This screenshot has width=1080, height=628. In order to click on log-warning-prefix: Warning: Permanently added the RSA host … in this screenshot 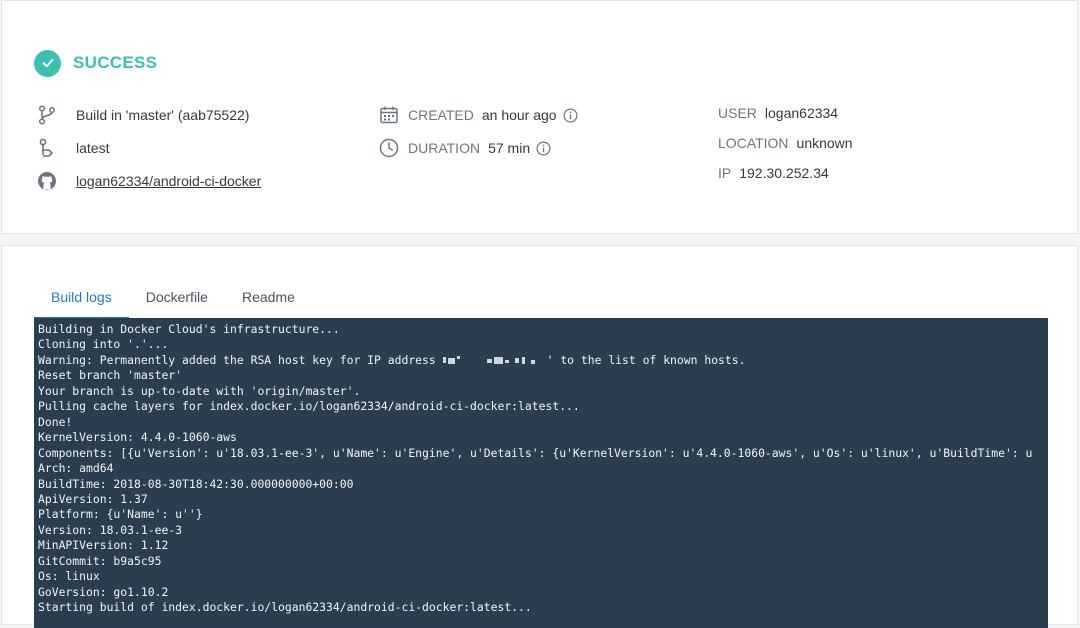, I will do `click(240, 359)`.